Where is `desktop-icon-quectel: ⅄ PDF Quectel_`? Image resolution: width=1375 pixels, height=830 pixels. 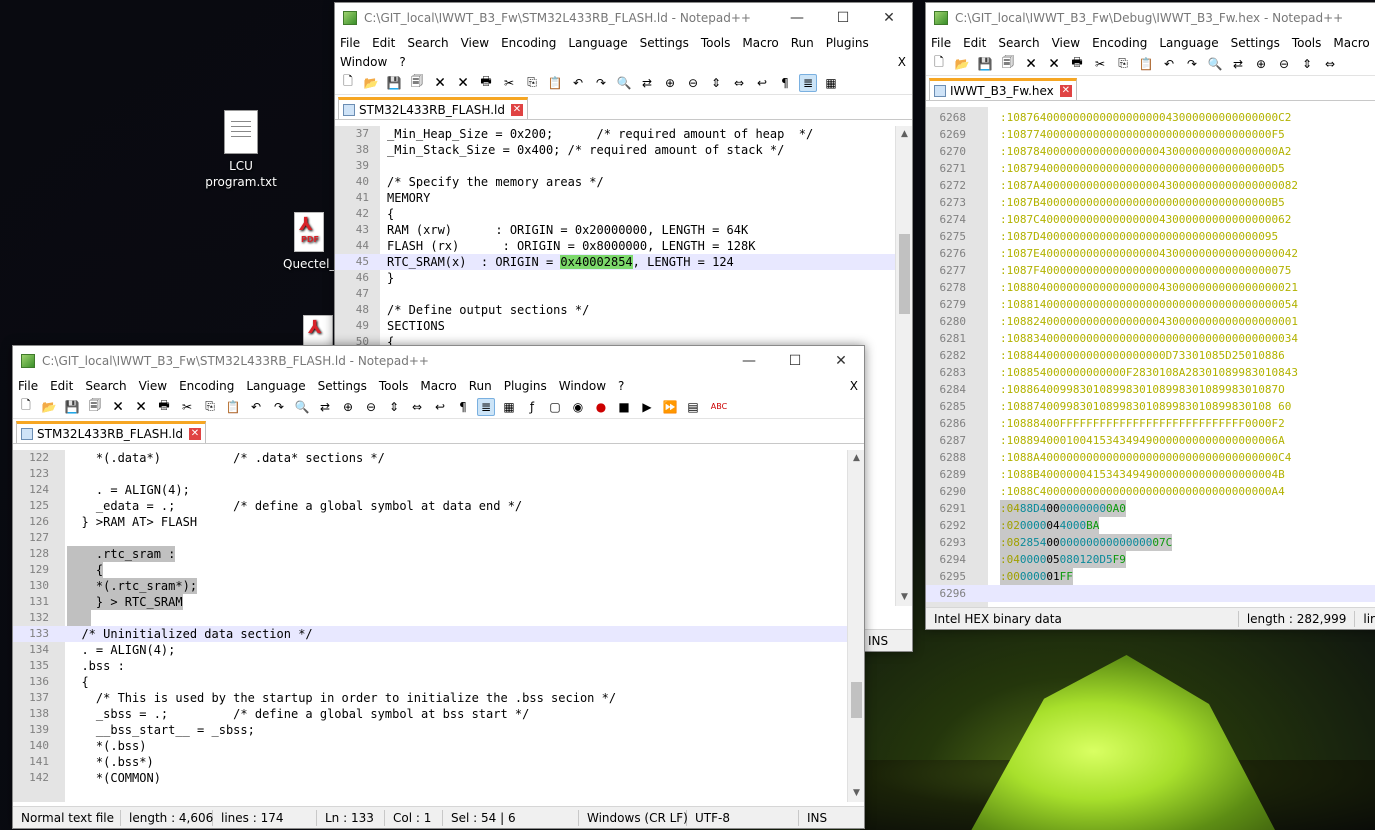 desktop-icon-quectel: ⅄ PDF Quectel_ is located at coordinates (309, 242).